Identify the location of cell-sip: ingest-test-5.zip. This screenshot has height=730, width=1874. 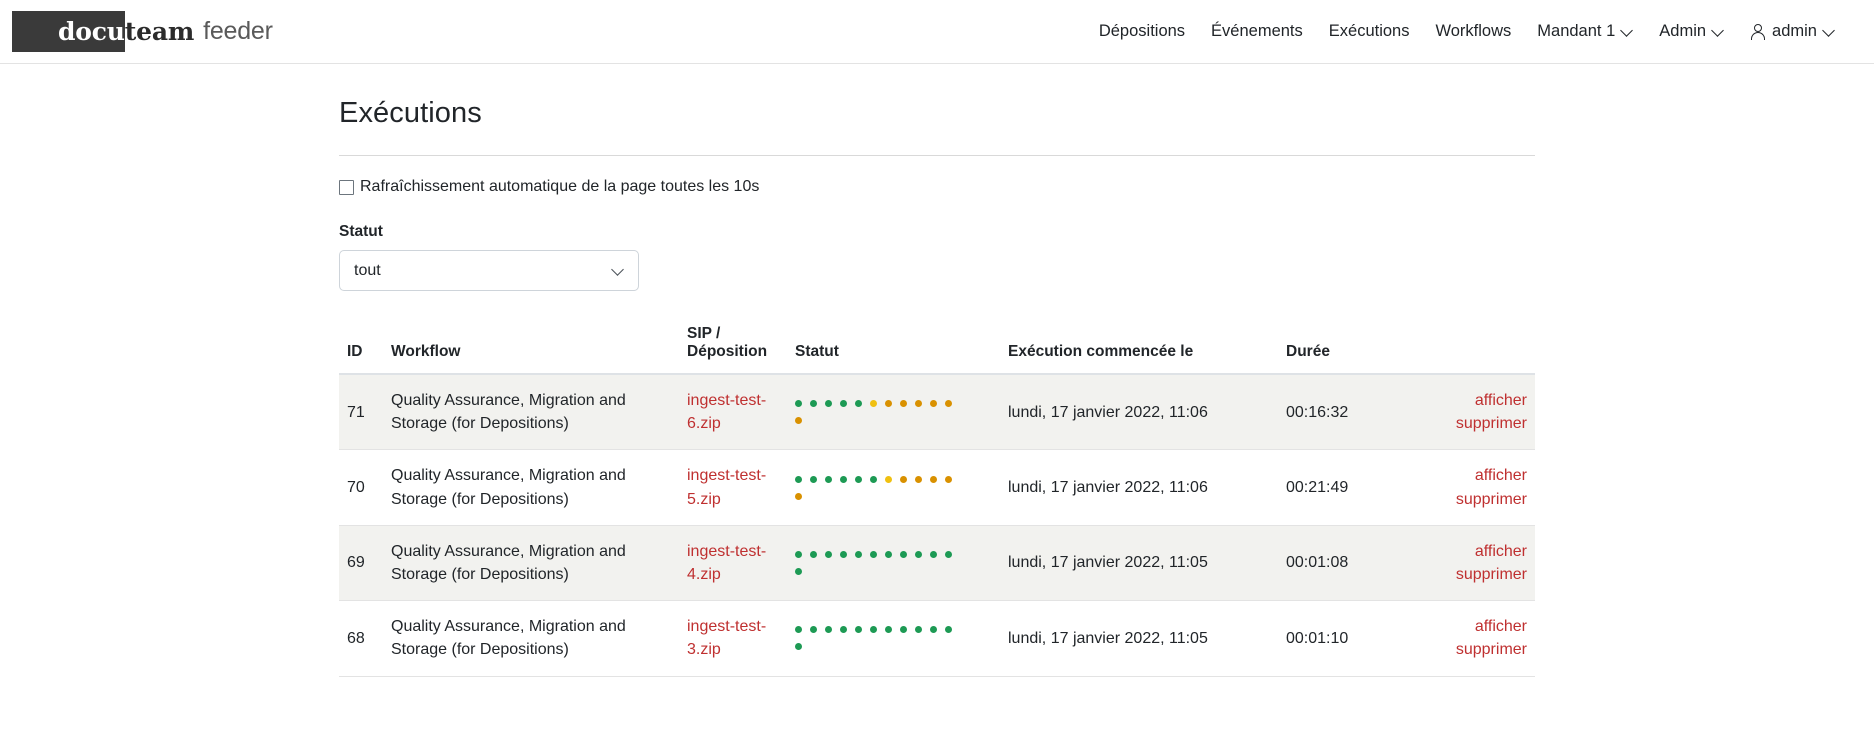
(733, 487).